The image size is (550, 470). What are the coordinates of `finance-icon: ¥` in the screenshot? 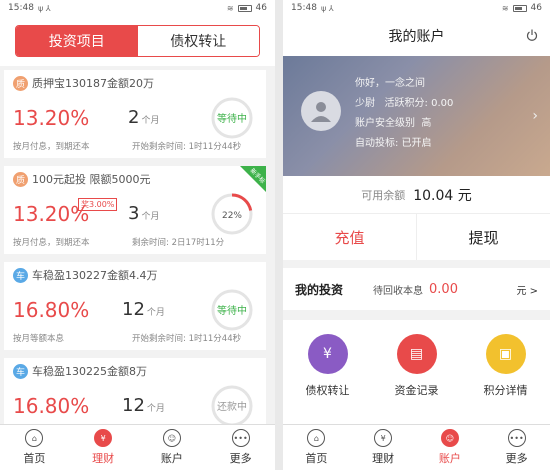 It's located at (383, 438).